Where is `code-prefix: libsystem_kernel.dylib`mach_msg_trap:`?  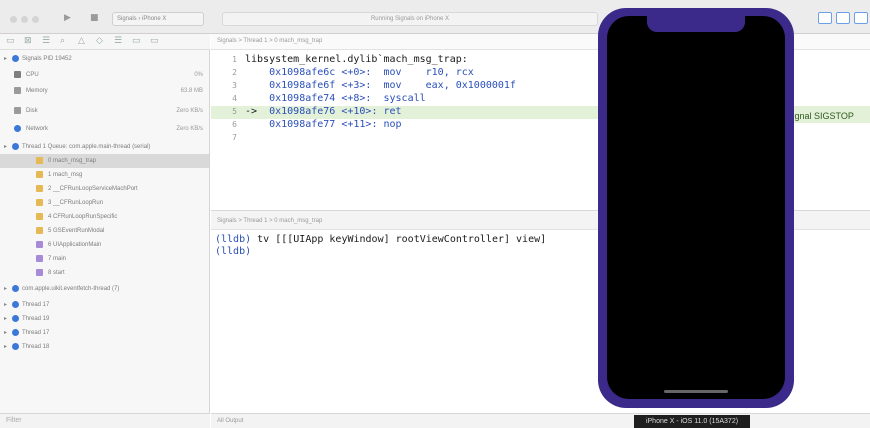 code-prefix: libsystem_kernel.dylib`mach_msg_trap: is located at coordinates (356, 59).